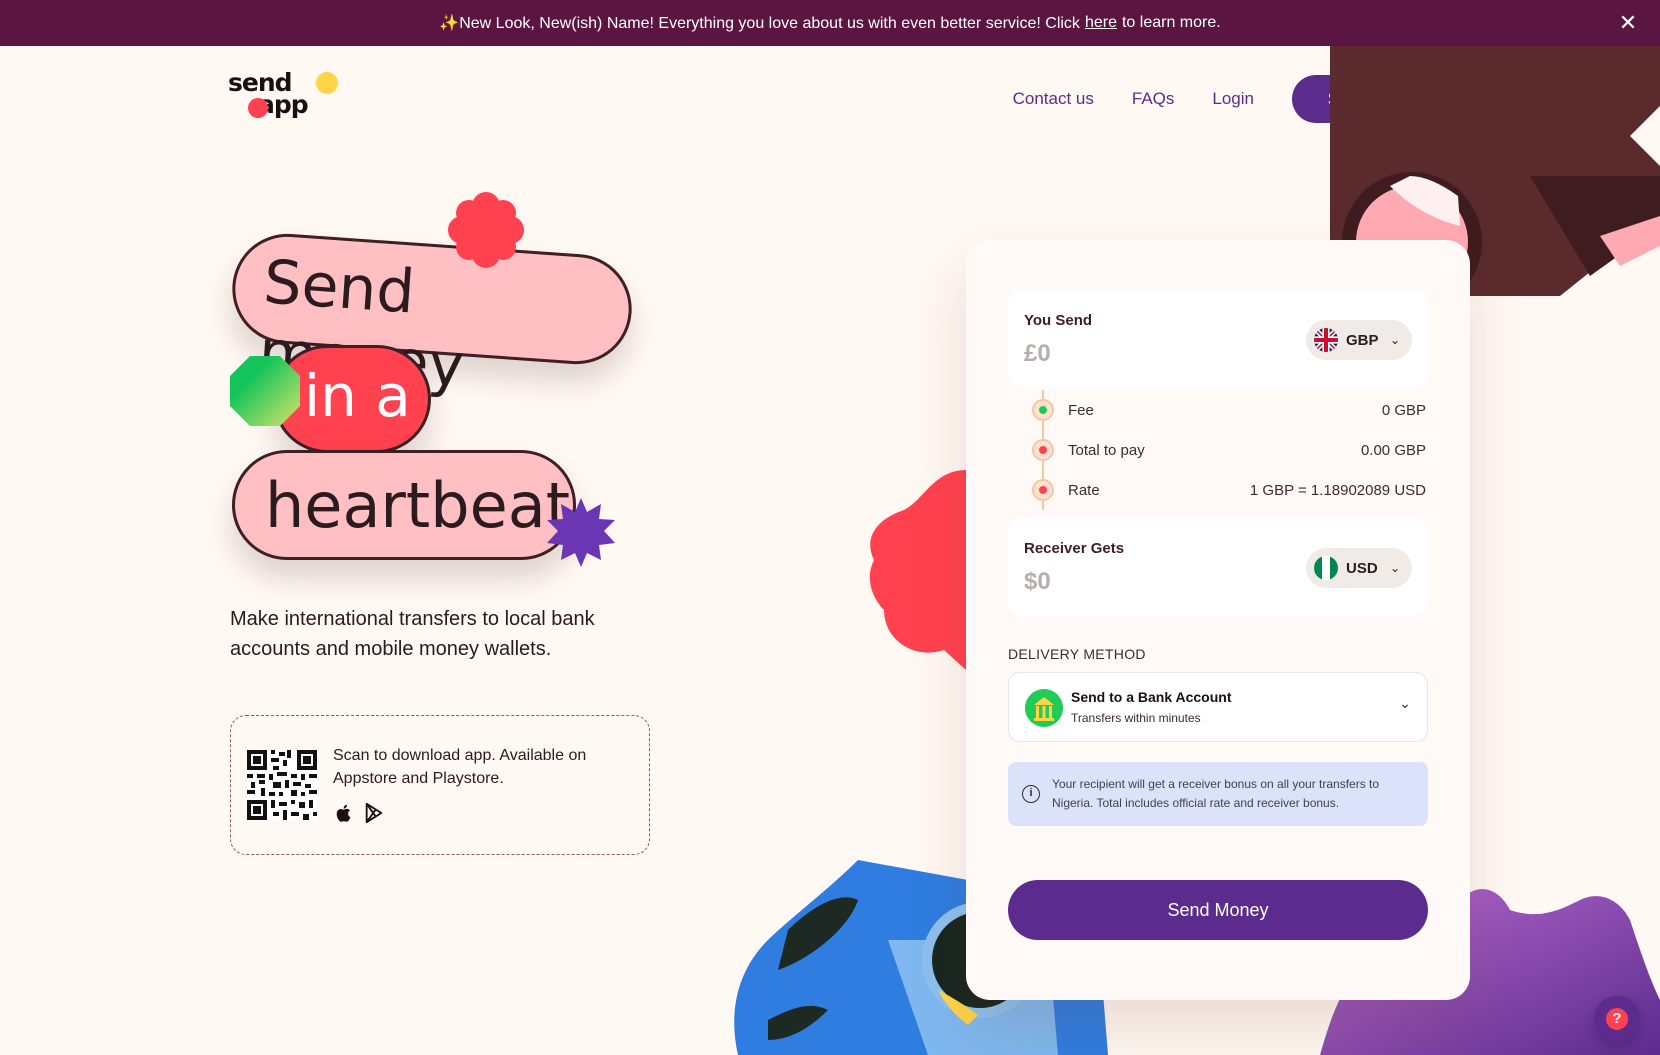 The width and height of the screenshot is (1660, 1055). I want to click on you-send-amount-input: £0, so click(1037, 354).